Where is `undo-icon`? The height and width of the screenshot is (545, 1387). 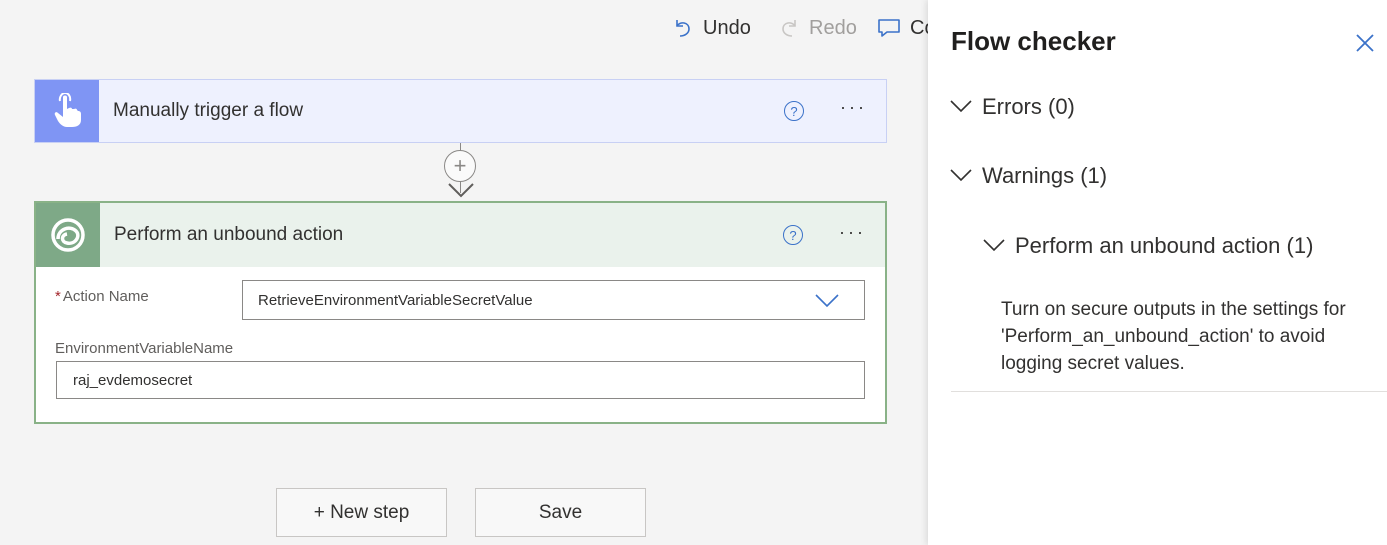 undo-icon is located at coordinates (683, 28).